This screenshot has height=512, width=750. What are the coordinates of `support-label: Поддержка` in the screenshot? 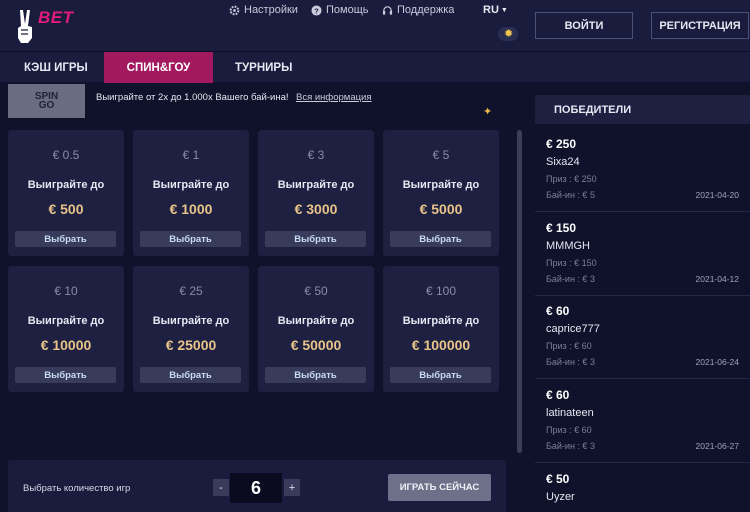 It's located at (426, 10).